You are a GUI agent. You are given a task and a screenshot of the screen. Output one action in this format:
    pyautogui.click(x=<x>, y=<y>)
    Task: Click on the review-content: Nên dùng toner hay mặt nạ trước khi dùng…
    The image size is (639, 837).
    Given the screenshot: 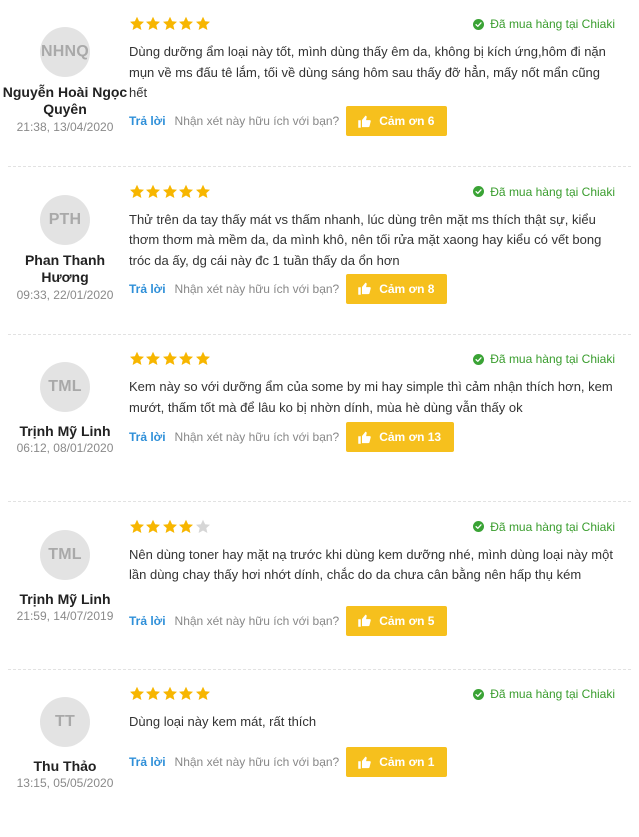 What is the action you would take?
    pyautogui.click(x=371, y=564)
    